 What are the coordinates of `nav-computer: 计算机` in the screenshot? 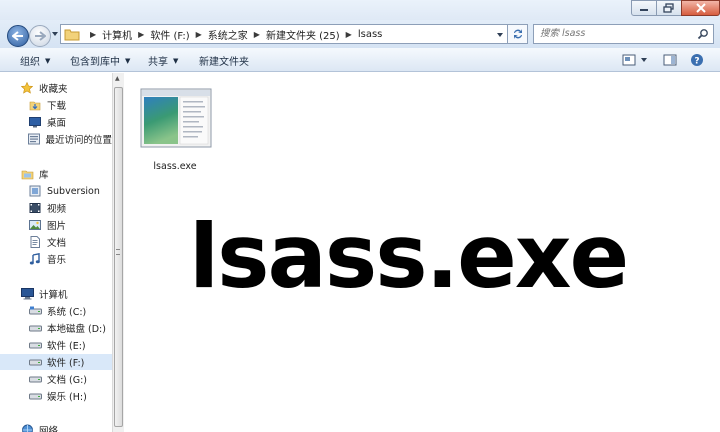 It's located at (56, 294).